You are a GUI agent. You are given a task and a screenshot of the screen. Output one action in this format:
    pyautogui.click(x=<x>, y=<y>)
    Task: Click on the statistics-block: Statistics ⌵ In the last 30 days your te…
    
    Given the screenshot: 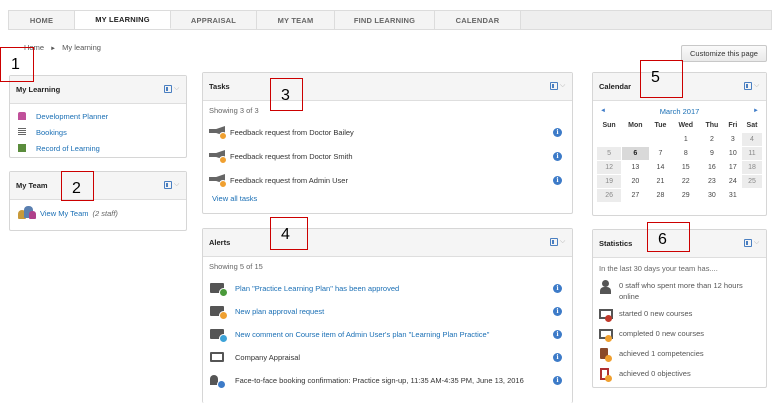 What is the action you would take?
    pyautogui.click(x=679, y=308)
    